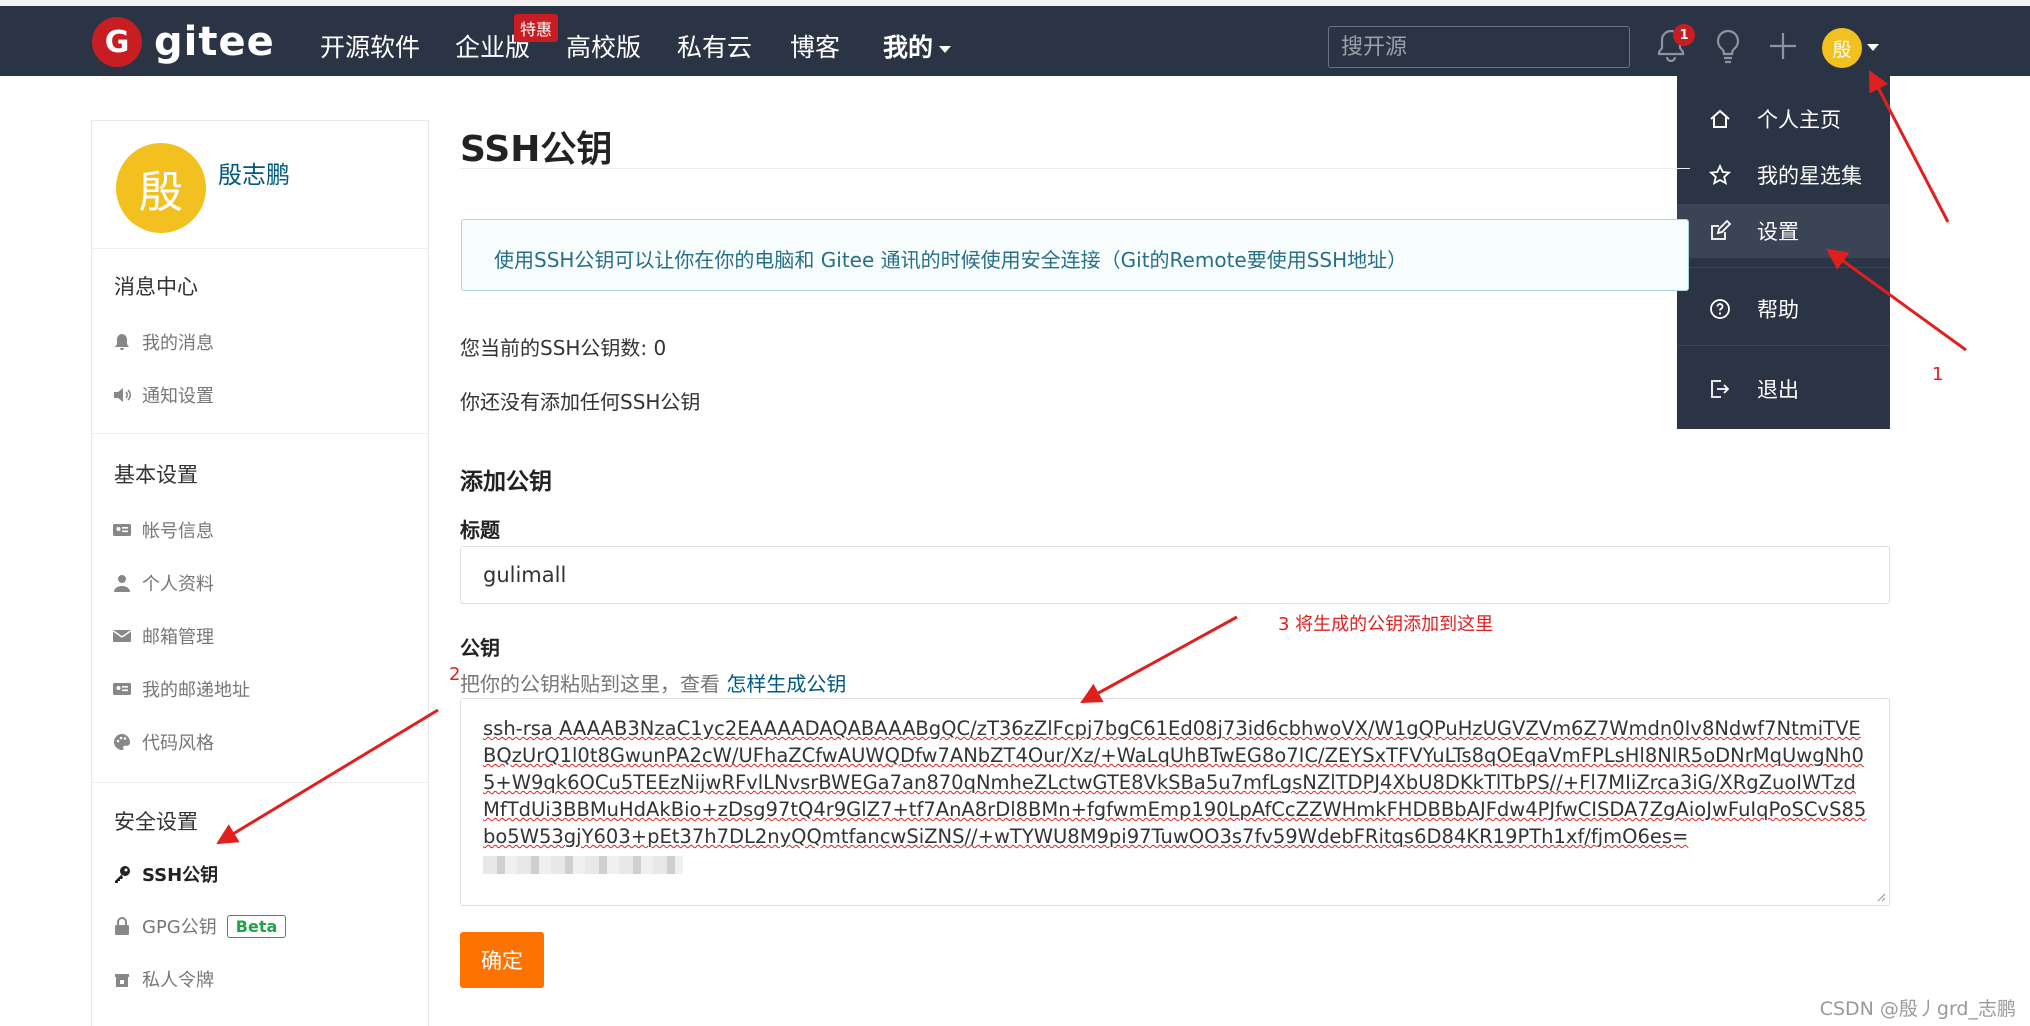 The height and width of the screenshot is (1026, 2030). Describe the element at coordinates (1684, 35) in the screenshot. I see `notification-count-badge: 1` at that location.